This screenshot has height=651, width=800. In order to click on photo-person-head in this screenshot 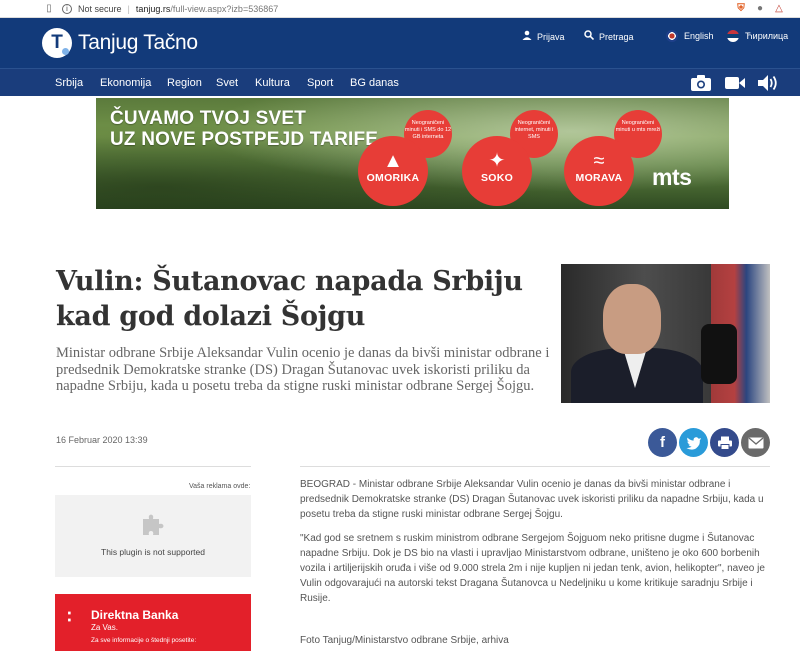, I will do `click(632, 319)`.